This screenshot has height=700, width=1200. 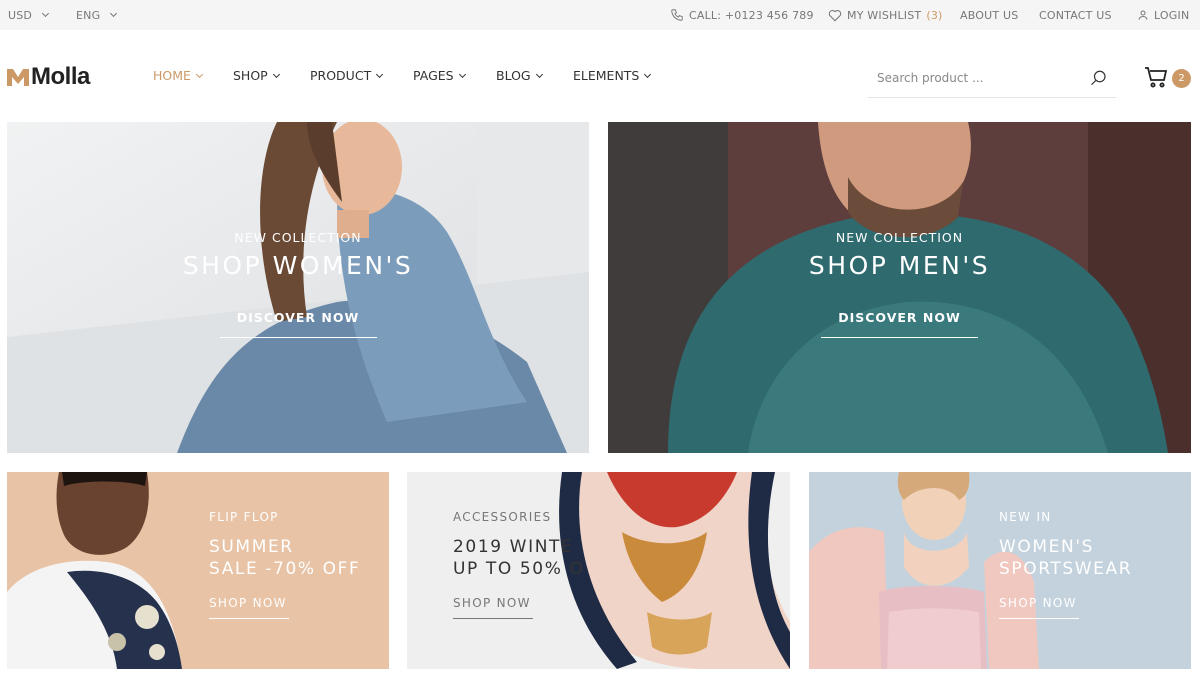 What do you see at coordinates (193, 75) in the screenshot?
I see `nav-home: HOME` at bounding box center [193, 75].